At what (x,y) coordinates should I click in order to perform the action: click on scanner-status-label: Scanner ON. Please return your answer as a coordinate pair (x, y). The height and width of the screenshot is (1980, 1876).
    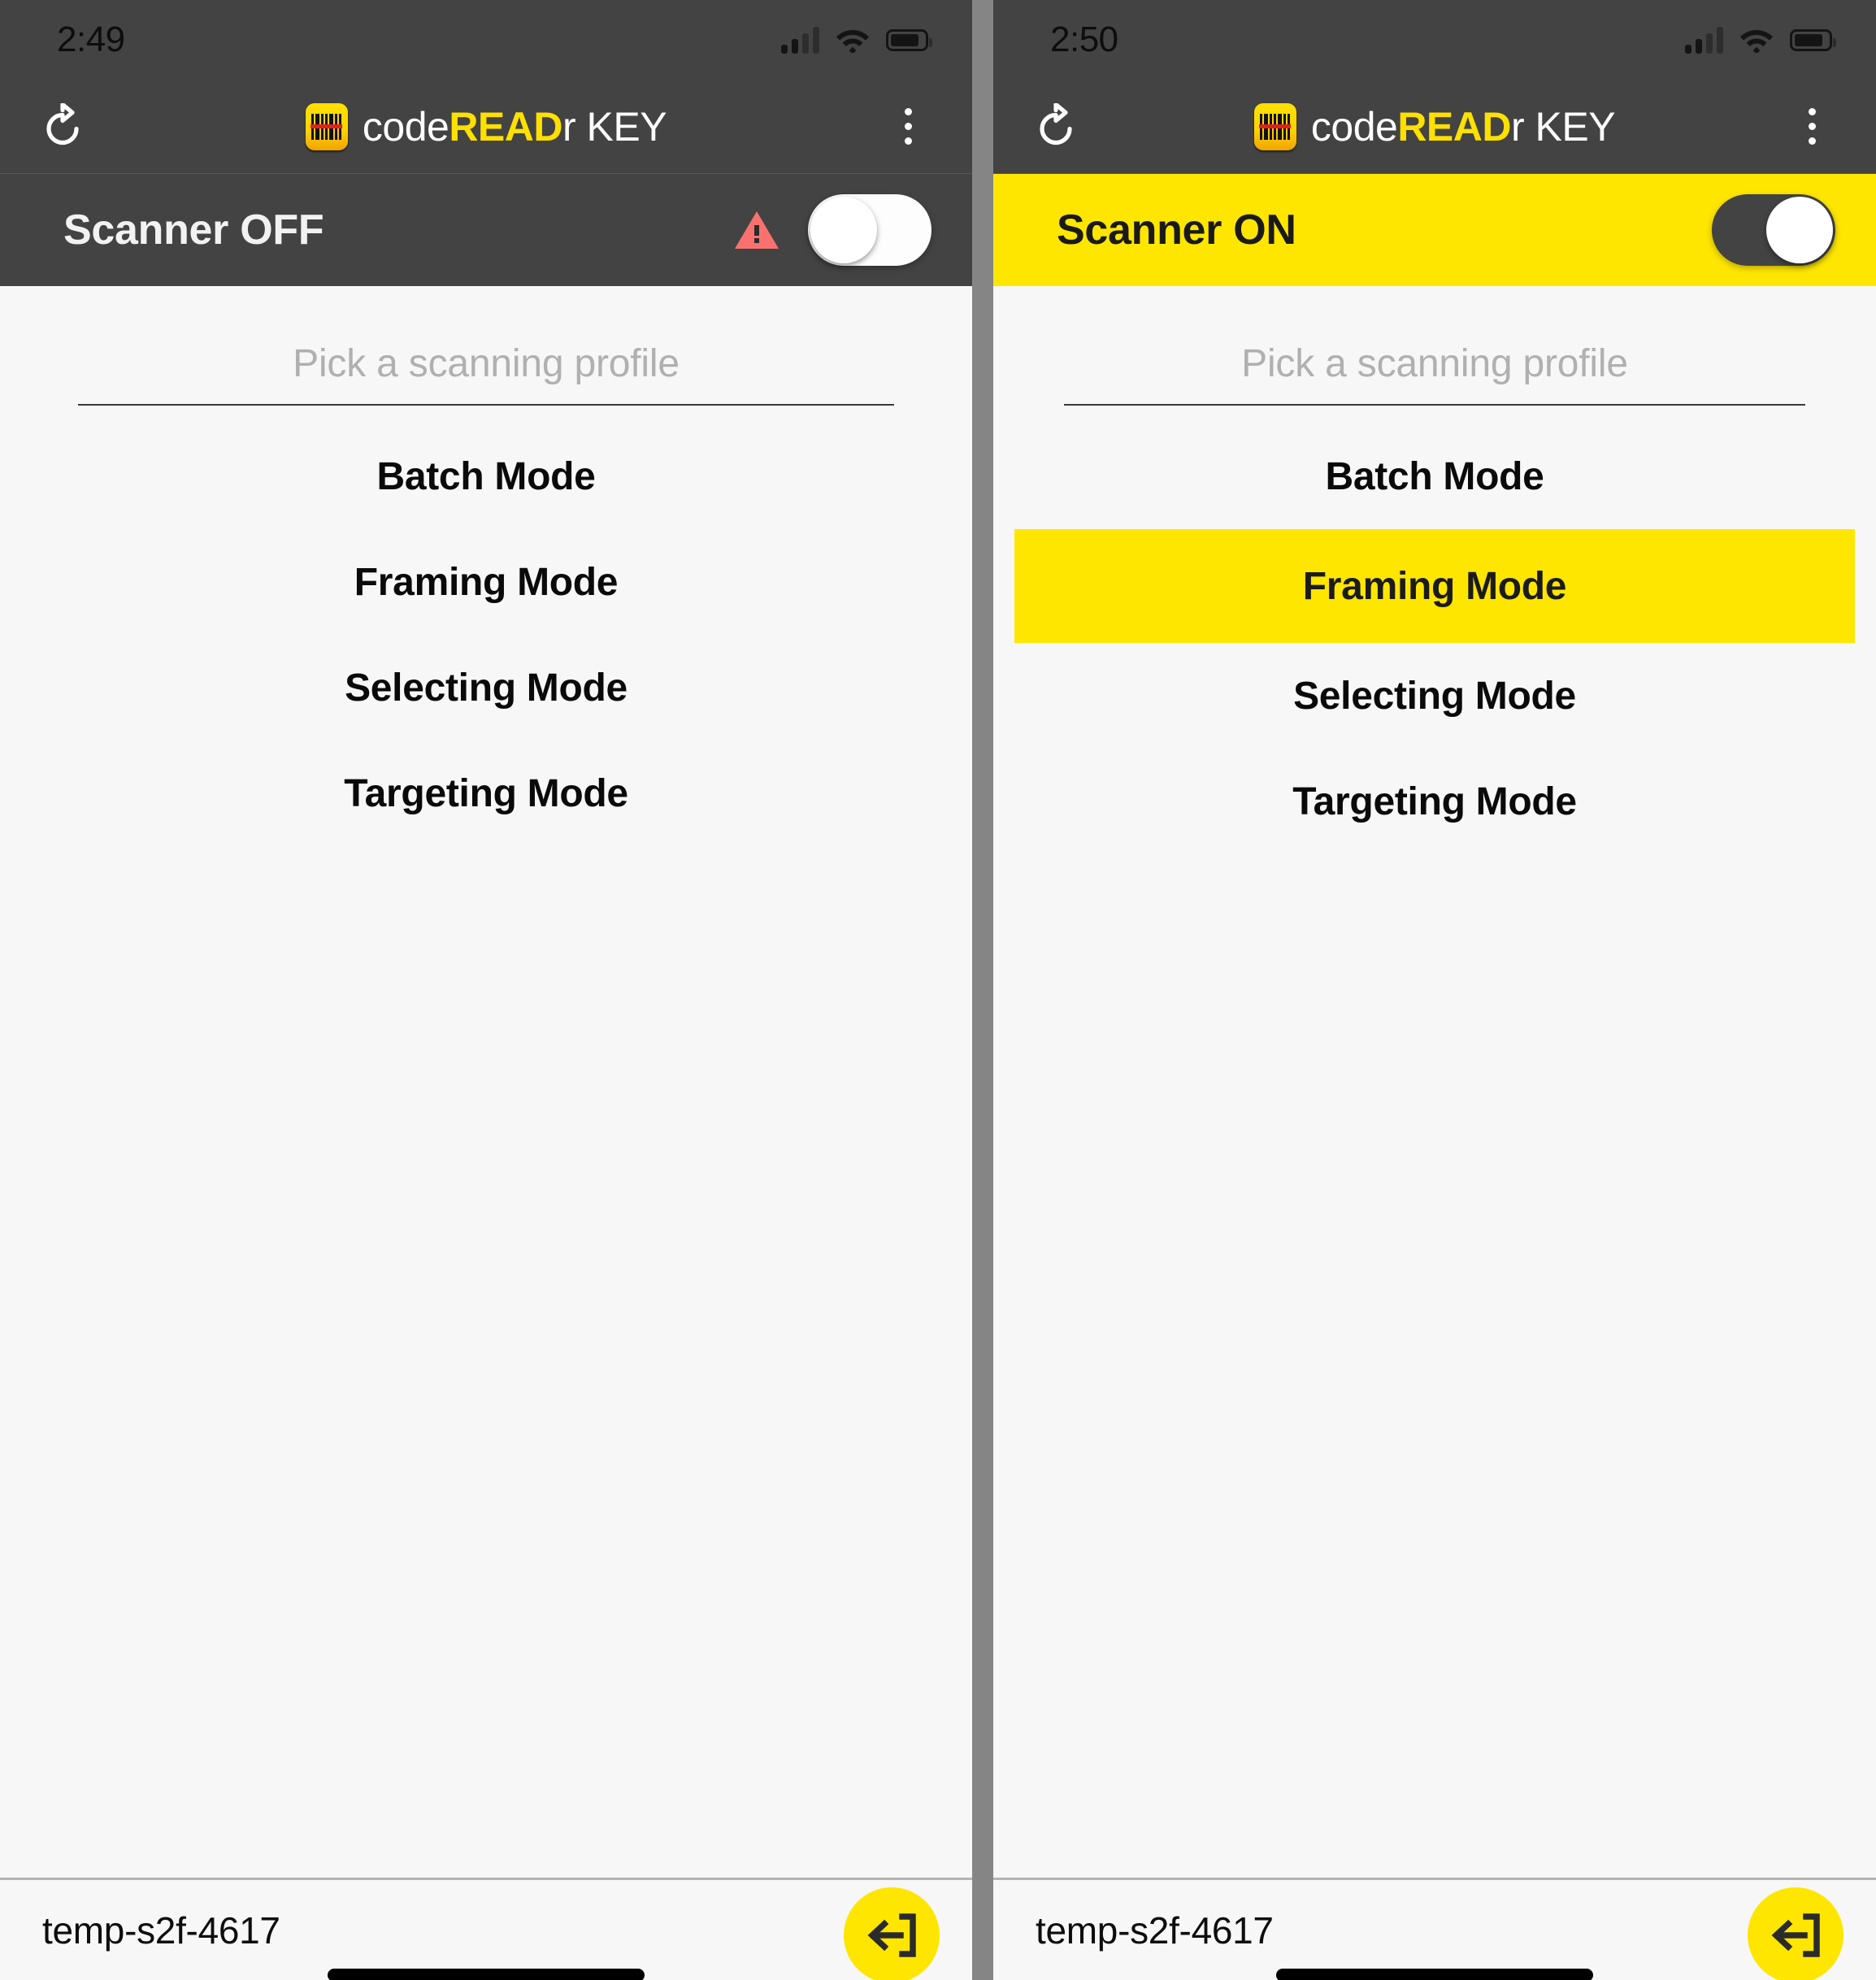
    Looking at the image, I should click on (1176, 230).